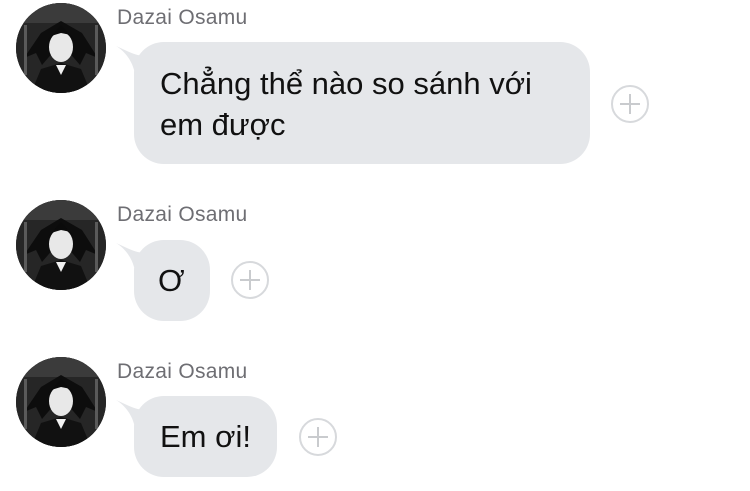 Image resolution: width=750 pixels, height=491 pixels. Describe the element at coordinates (223, 124) in the screenshot. I see `message-text-line: em được` at that location.